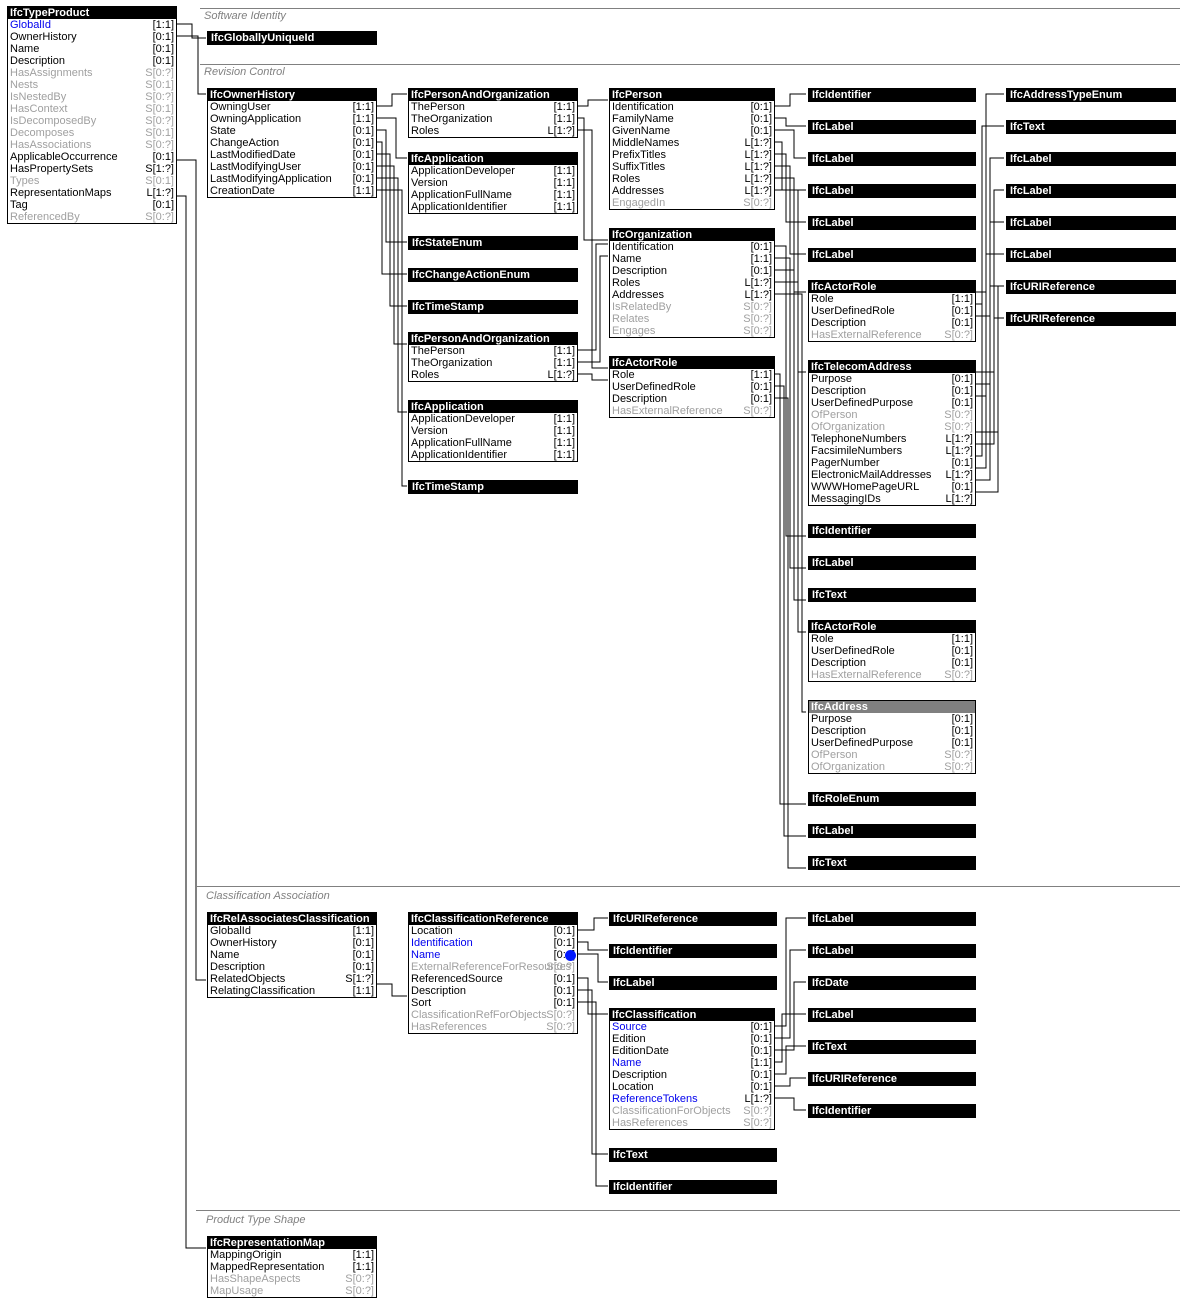 This screenshot has width=1184, height=1304. Describe the element at coordinates (692, 1099) in the screenshot. I see `attribute-row: ReferenceTokens L[1:?]` at that location.